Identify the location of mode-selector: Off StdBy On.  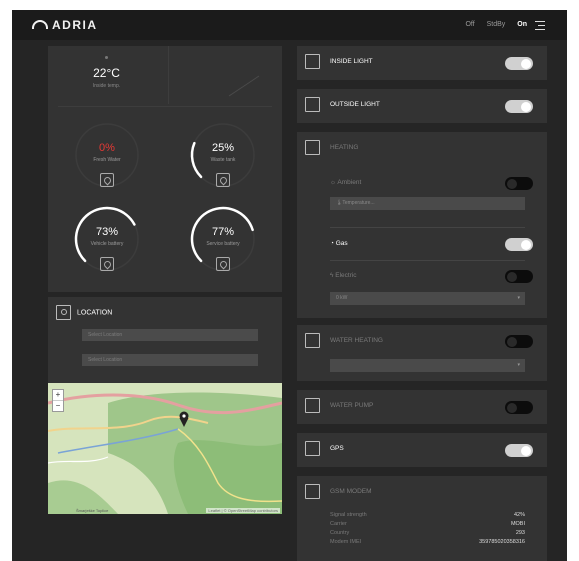
(491, 24).